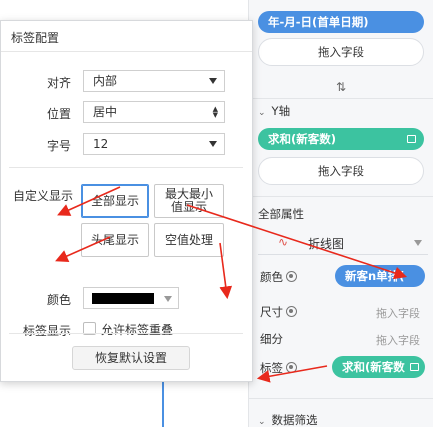  I want to click on y-axis-field-pill: 求和(新客数), so click(341, 139).